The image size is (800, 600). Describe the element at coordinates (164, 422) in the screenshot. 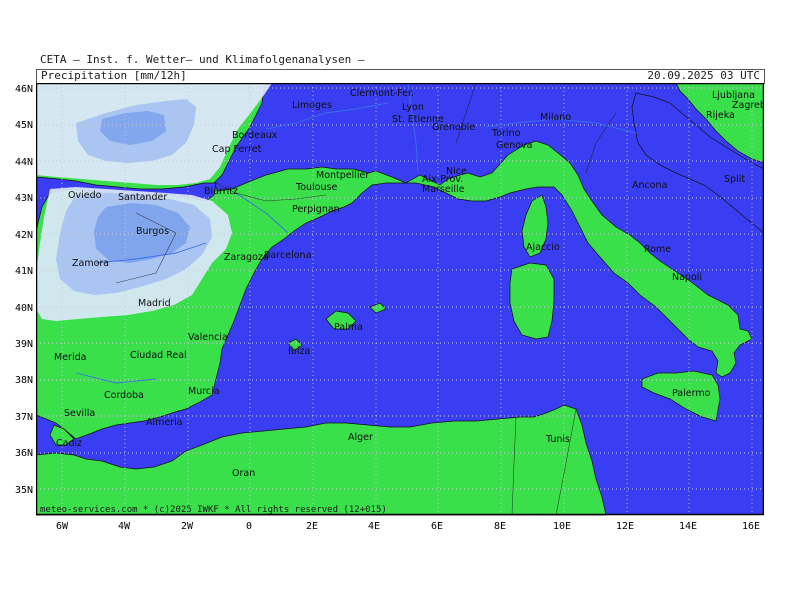

I see `city-label: Almeria` at that location.